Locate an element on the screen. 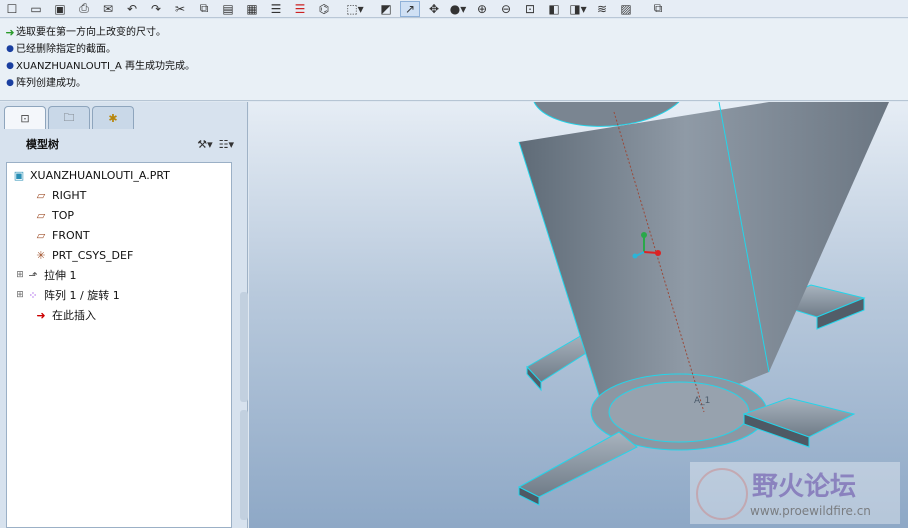  show-list-icon: ☷▾ is located at coordinates (226, 144).